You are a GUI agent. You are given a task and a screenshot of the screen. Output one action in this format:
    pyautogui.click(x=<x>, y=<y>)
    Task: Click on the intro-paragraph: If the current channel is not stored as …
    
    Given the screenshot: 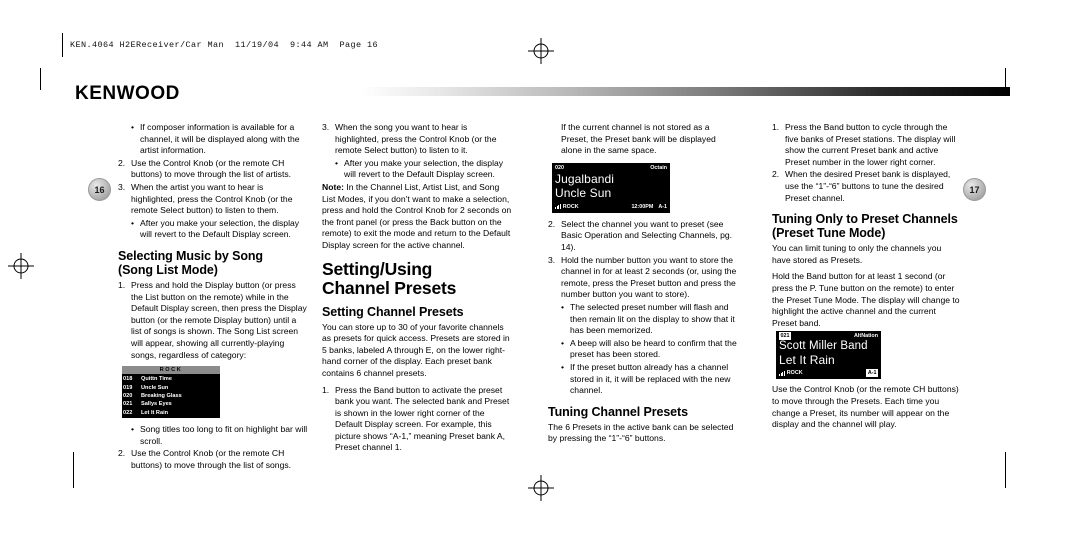 What is the action you would take?
    pyautogui.click(x=638, y=139)
    